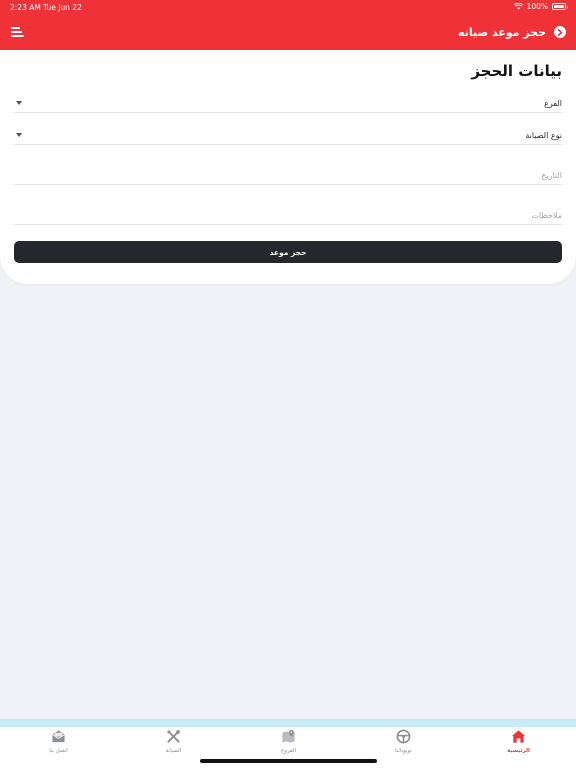 The width and height of the screenshot is (576, 768). What do you see at coordinates (288, 102) in the screenshot?
I see `branch-select: الفرع` at bounding box center [288, 102].